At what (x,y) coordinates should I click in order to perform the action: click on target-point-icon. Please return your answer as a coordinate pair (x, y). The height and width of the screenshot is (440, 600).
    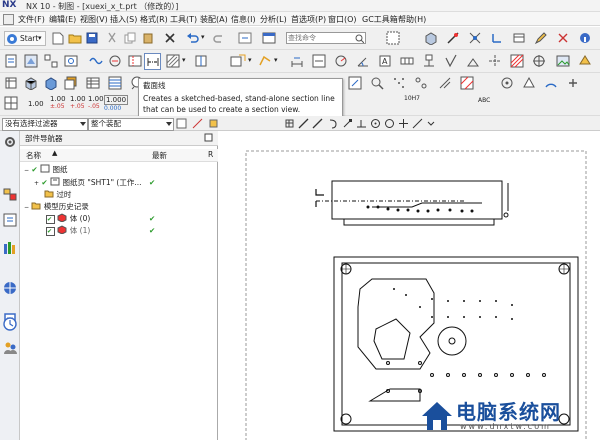
    Looking at the image, I should click on (507, 83).